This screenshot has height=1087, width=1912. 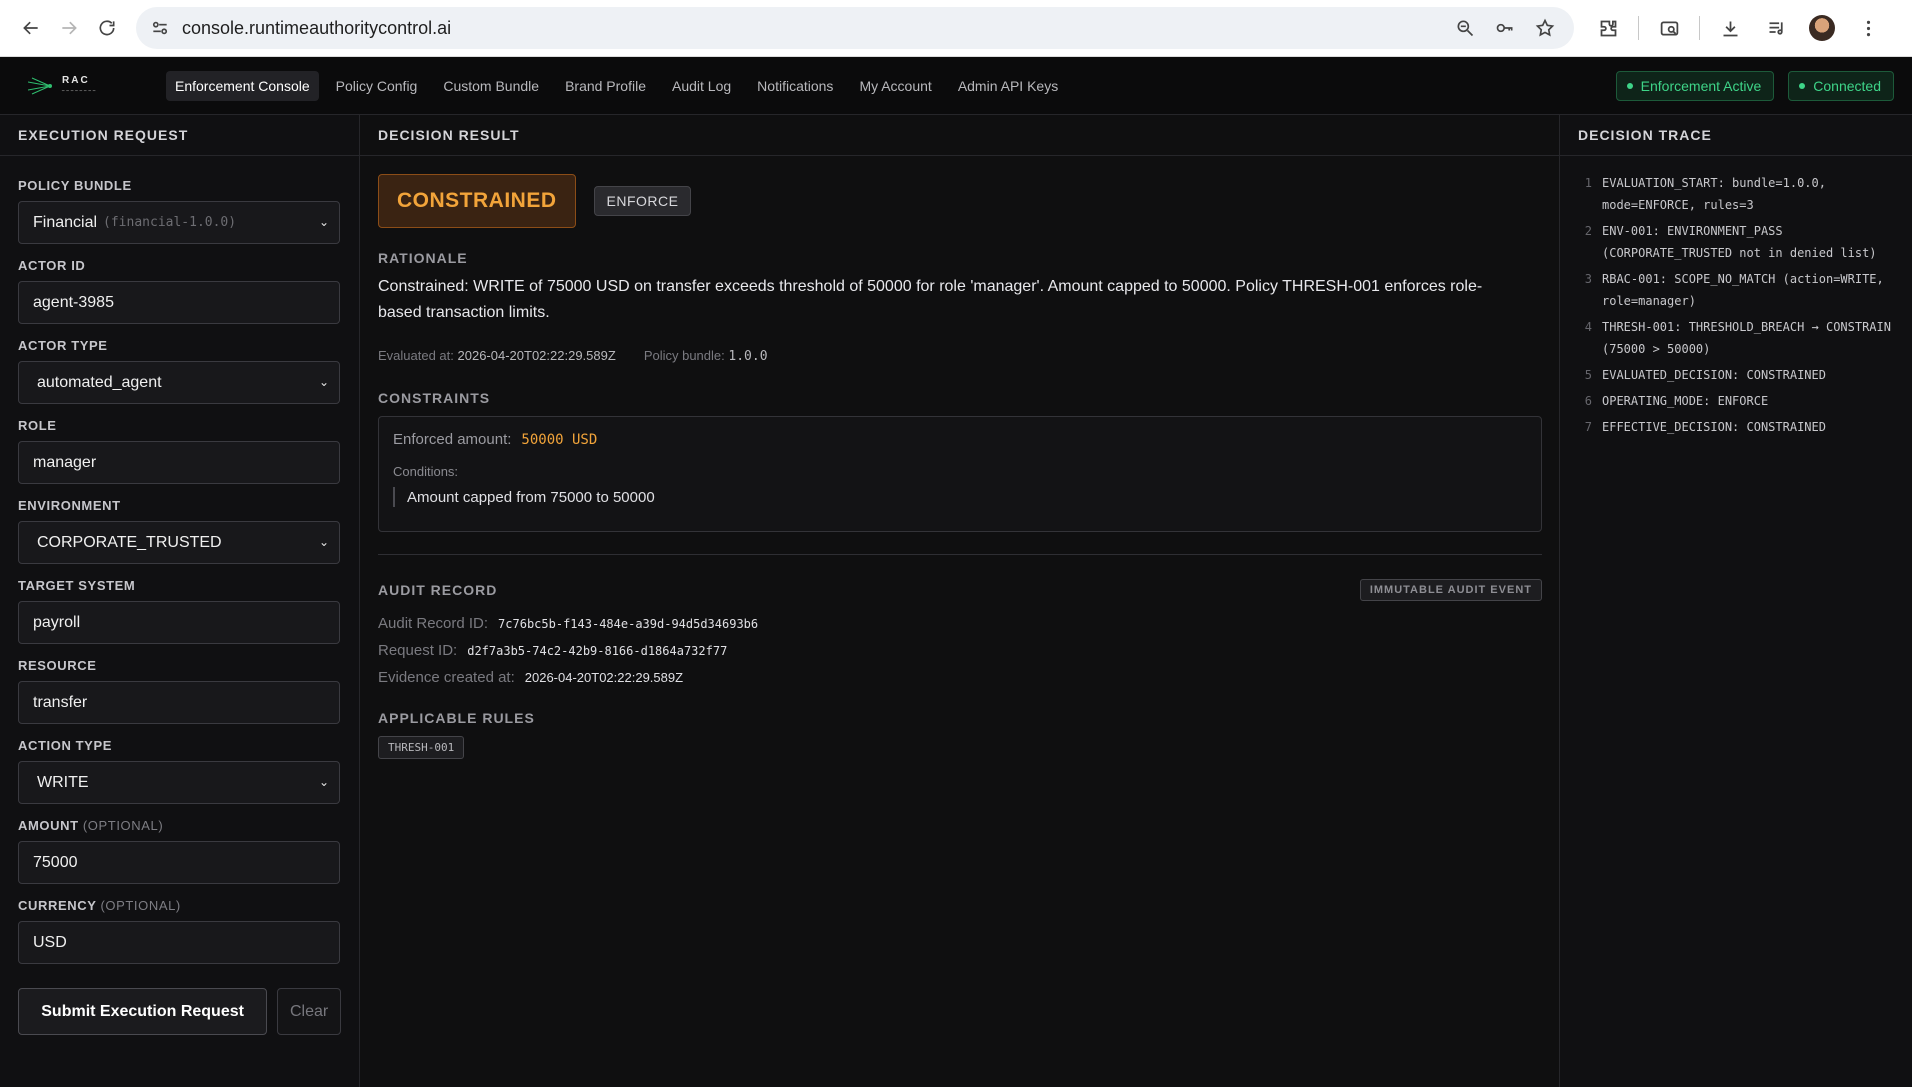 What do you see at coordinates (143, 1011) in the screenshot?
I see `submit-request-button: Submit Execution Request` at bounding box center [143, 1011].